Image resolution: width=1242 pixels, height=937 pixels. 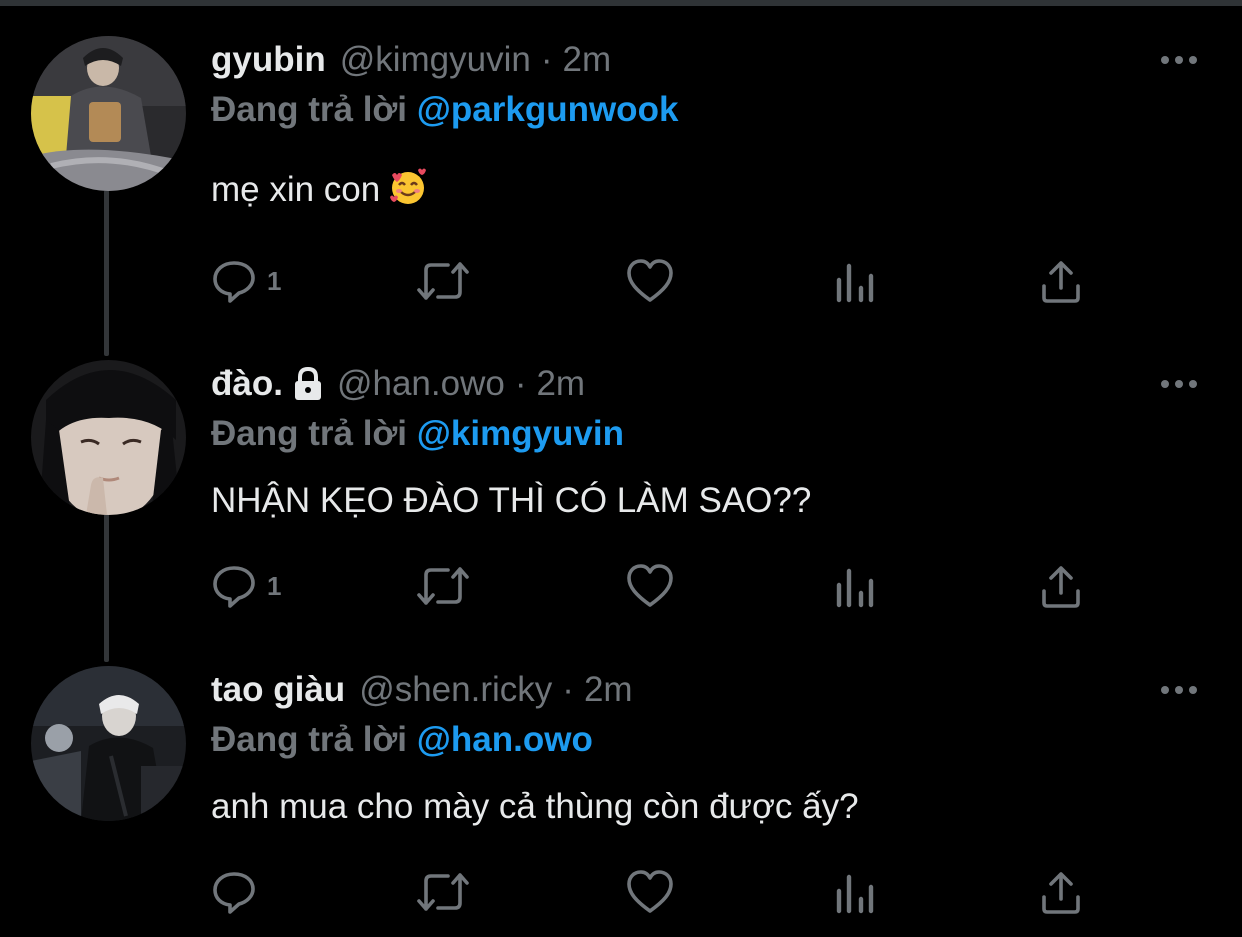 I want to click on replying-mention: @parkgunwook, so click(x=548, y=109).